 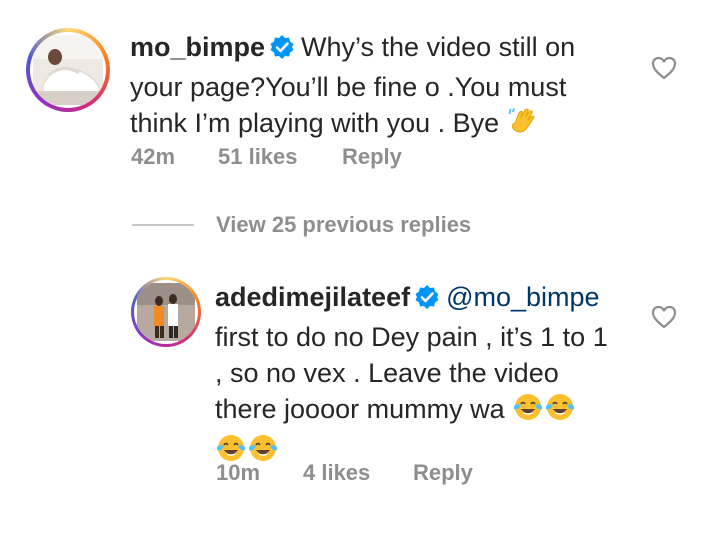 I want to click on view-replies-label: View 25 previous replies, so click(x=343, y=225).